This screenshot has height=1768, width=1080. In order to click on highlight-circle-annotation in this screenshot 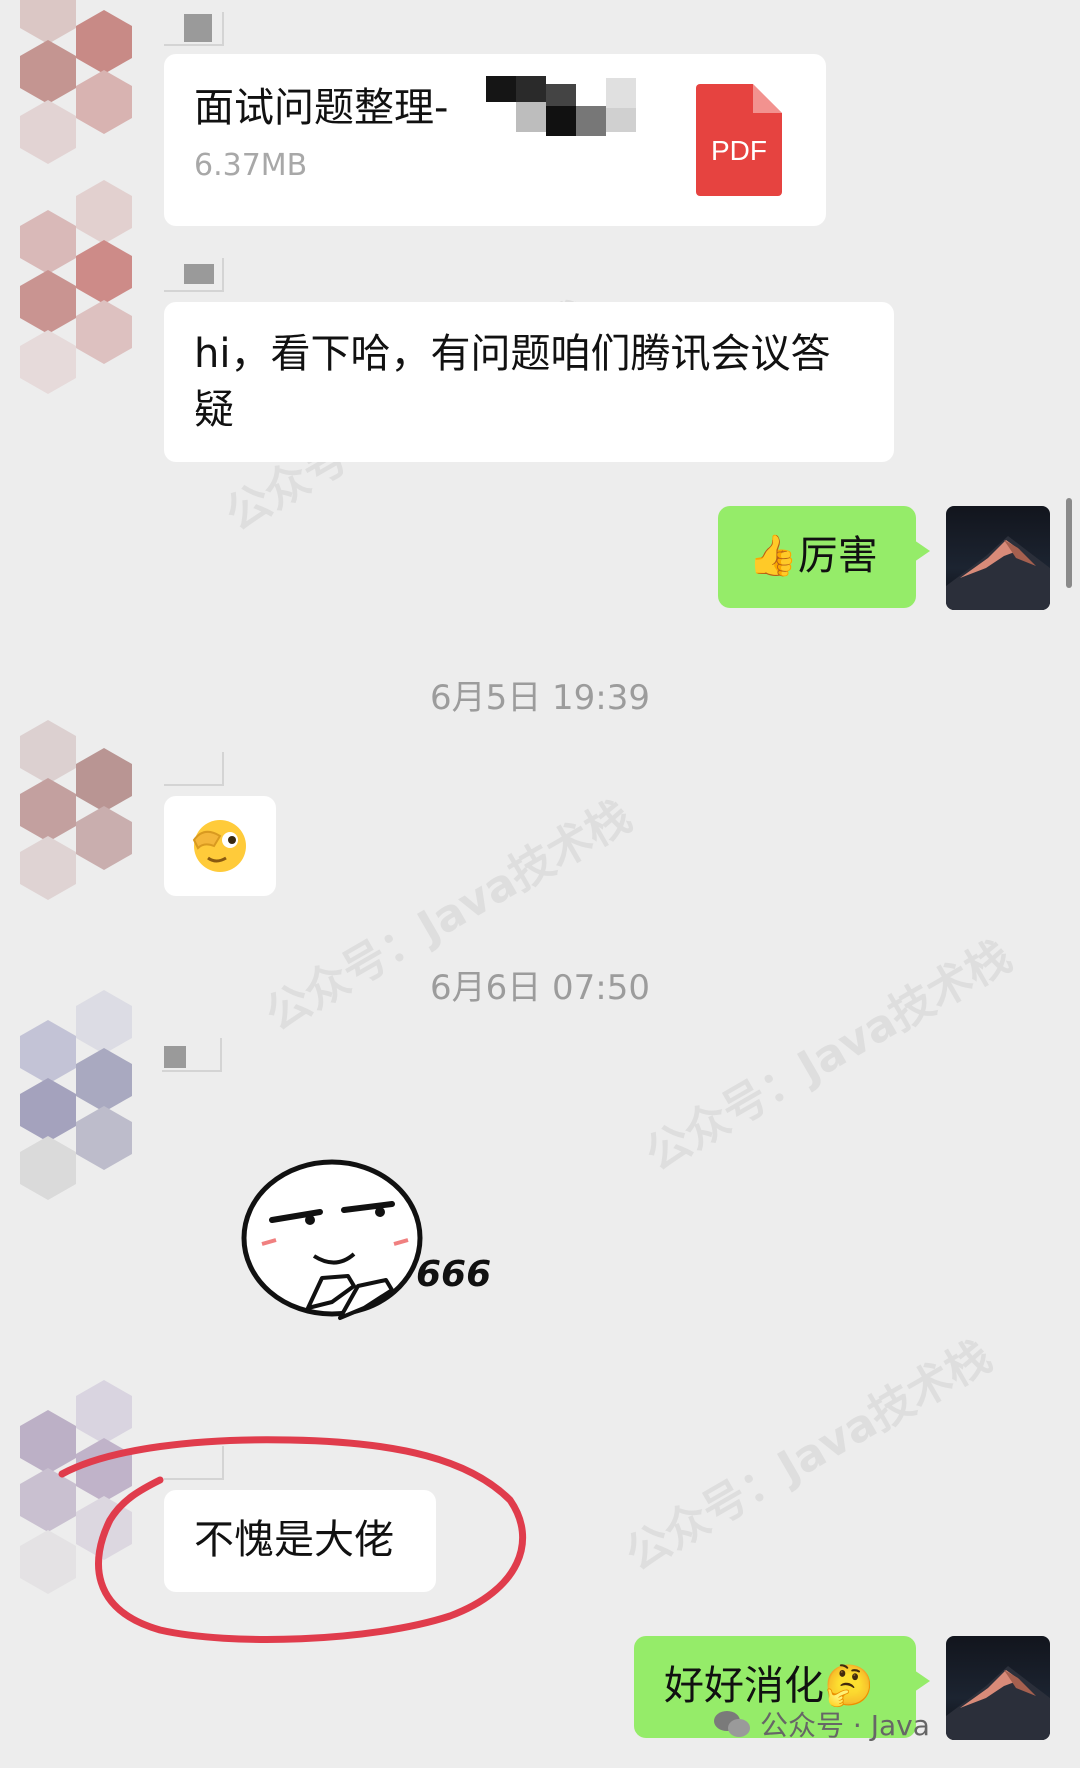, I will do `click(292, 1539)`.